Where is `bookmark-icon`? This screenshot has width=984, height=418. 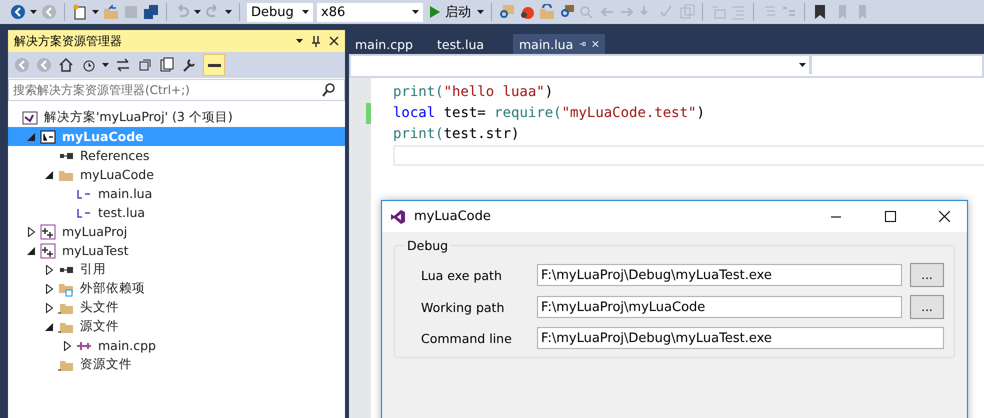
bookmark-icon is located at coordinates (820, 12).